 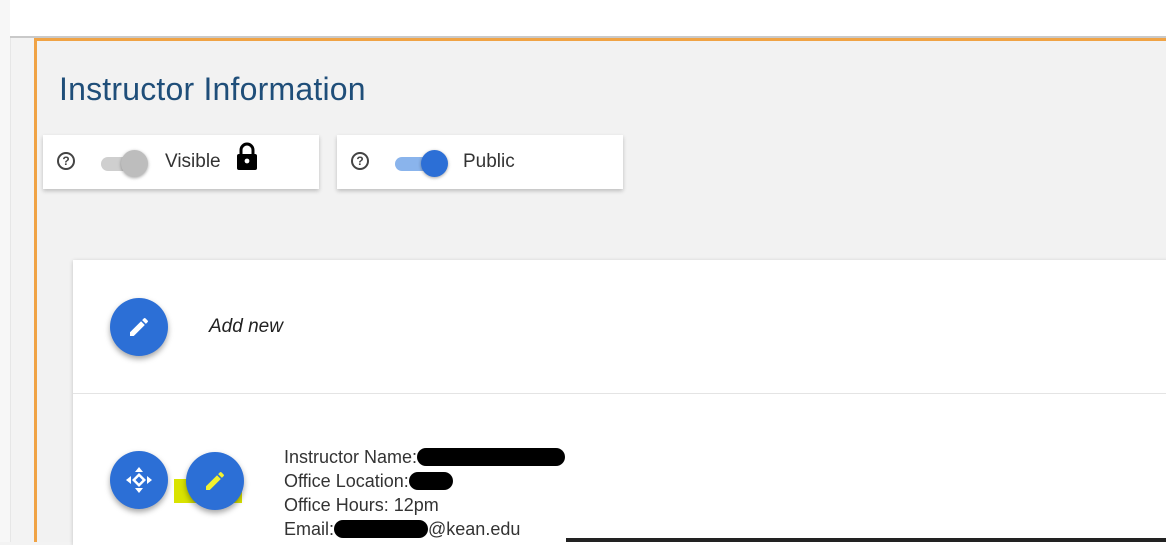 What do you see at coordinates (309, 529) in the screenshot?
I see `email-label: Email:` at bounding box center [309, 529].